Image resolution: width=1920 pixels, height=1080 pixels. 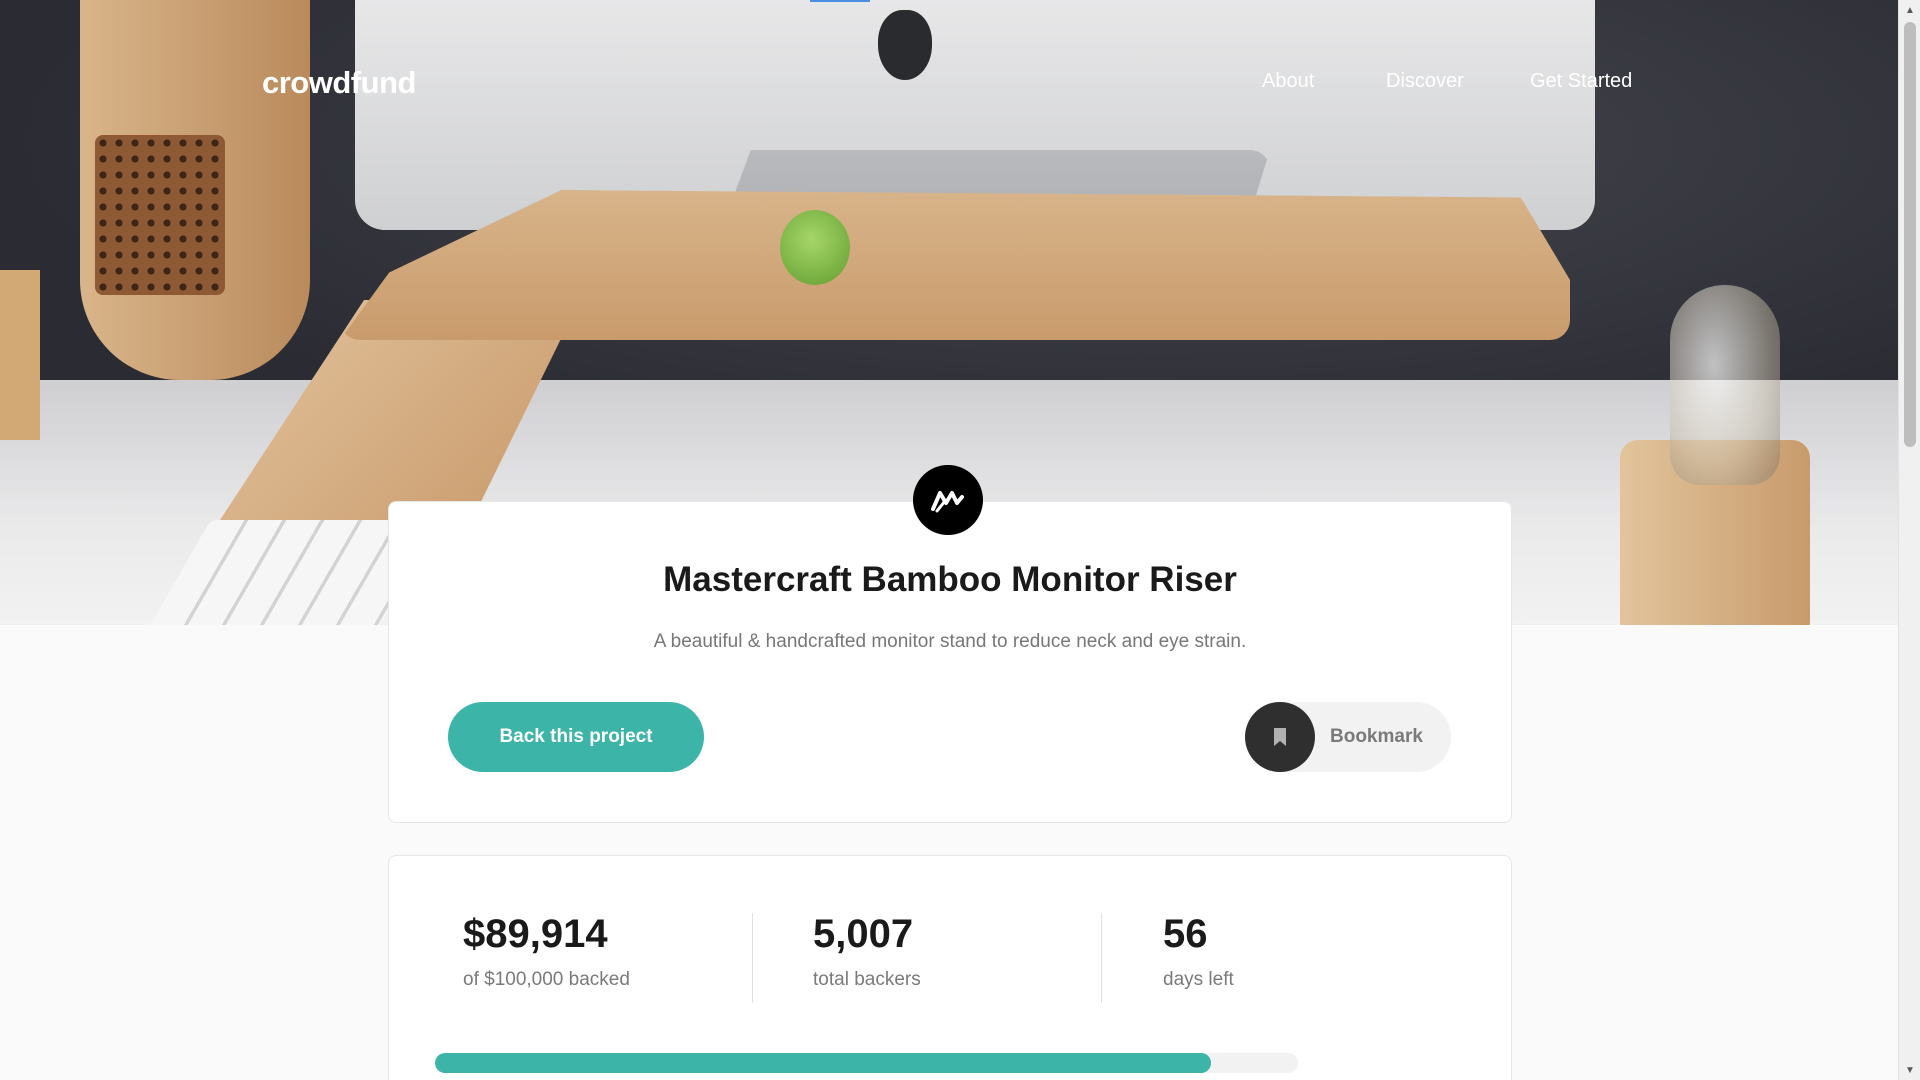 What do you see at coordinates (1909, 10) in the screenshot?
I see `arrow-up-icon: ▲` at bounding box center [1909, 10].